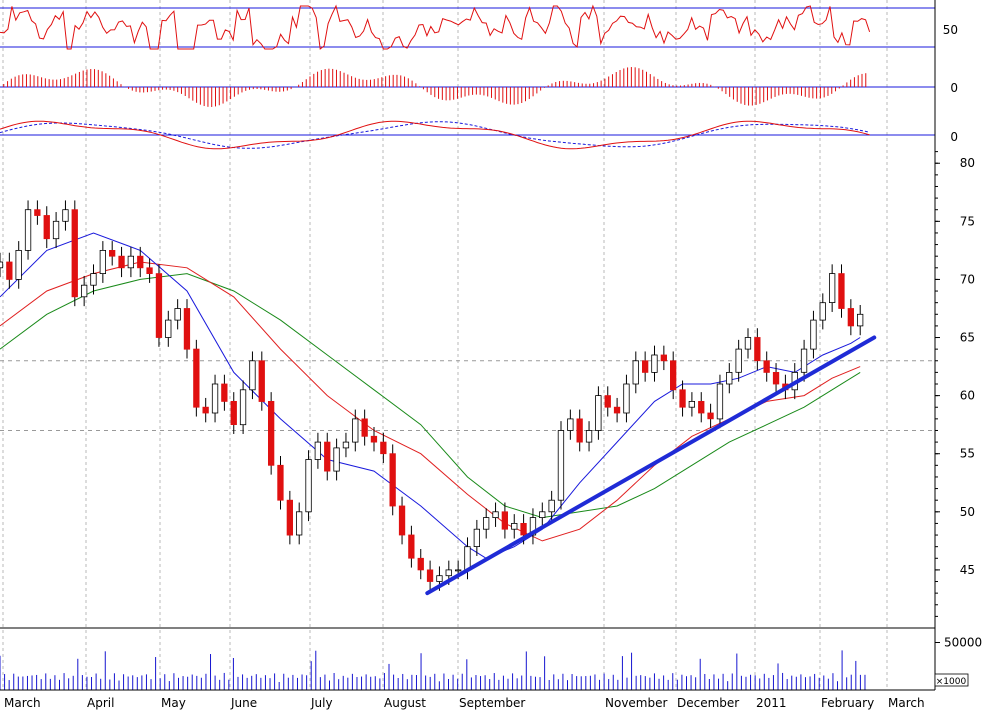  I want to click on x-tick-label: April, so click(100, 703).